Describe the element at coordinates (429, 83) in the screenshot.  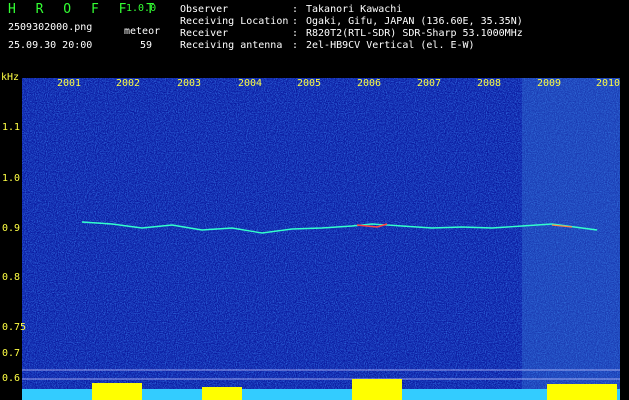
I see `x-tick-label: 2007` at that location.